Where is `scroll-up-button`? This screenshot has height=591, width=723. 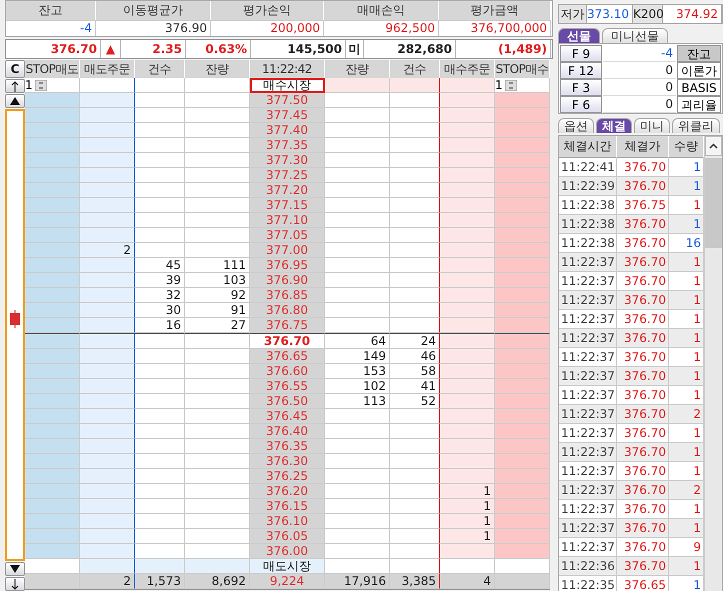 scroll-up-button is located at coordinates (15, 101).